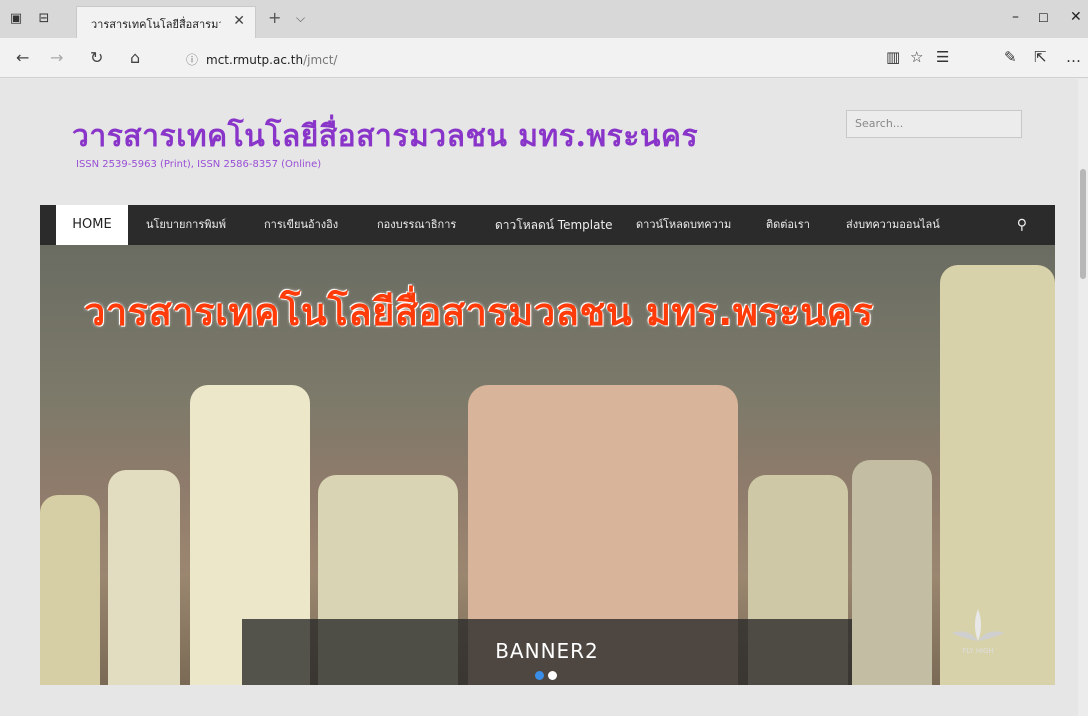 The height and width of the screenshot is (716, 1088). I want to click on back-icon: ←, so click(22, 57).